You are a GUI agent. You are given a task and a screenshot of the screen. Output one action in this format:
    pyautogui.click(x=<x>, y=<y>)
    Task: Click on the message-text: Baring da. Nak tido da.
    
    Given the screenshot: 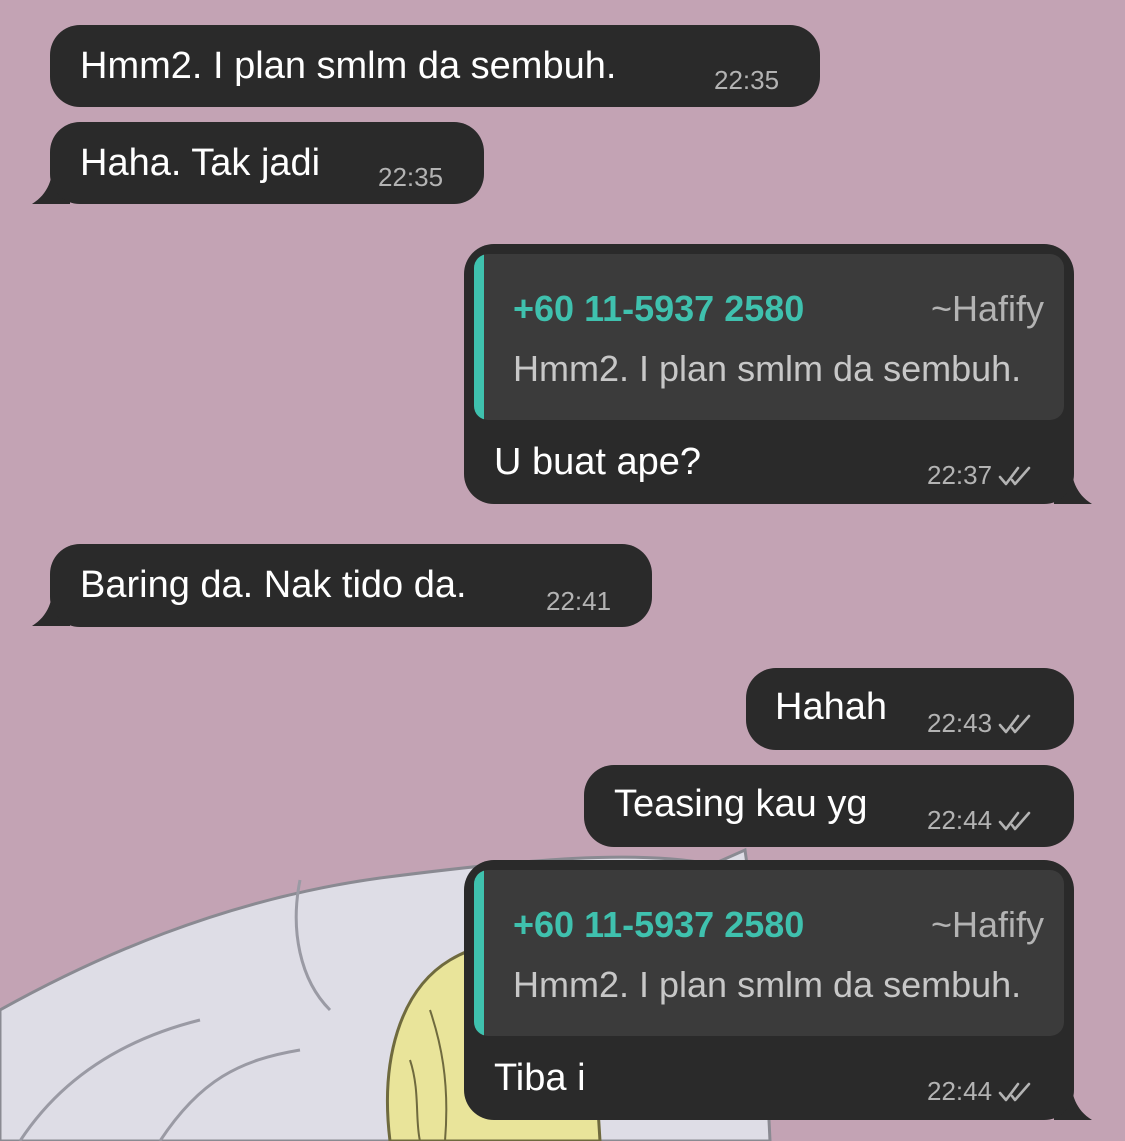 What is the action you would take?
    pyautogui.click(x=273, y=585)
    